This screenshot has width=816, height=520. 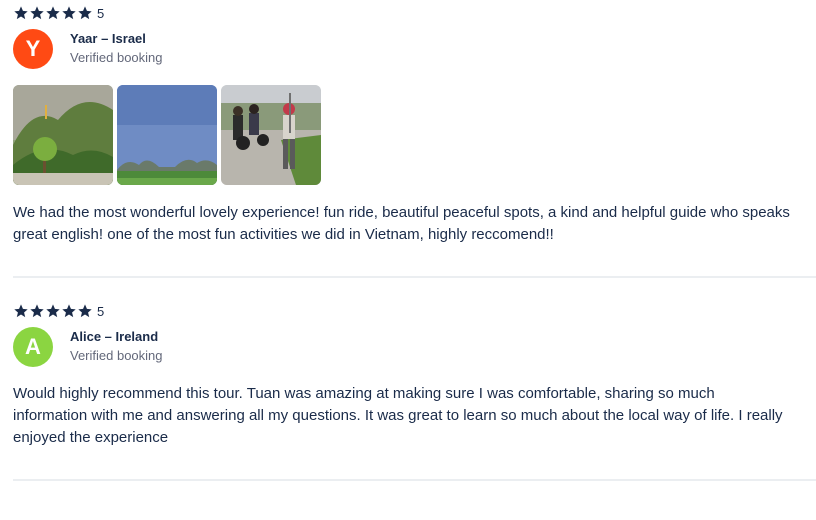 What do you see at coordinates (414, 347) in the screenshot?
I see `review-author: A Alice – Ireland Verified booking` at bounding box center [414, 347].